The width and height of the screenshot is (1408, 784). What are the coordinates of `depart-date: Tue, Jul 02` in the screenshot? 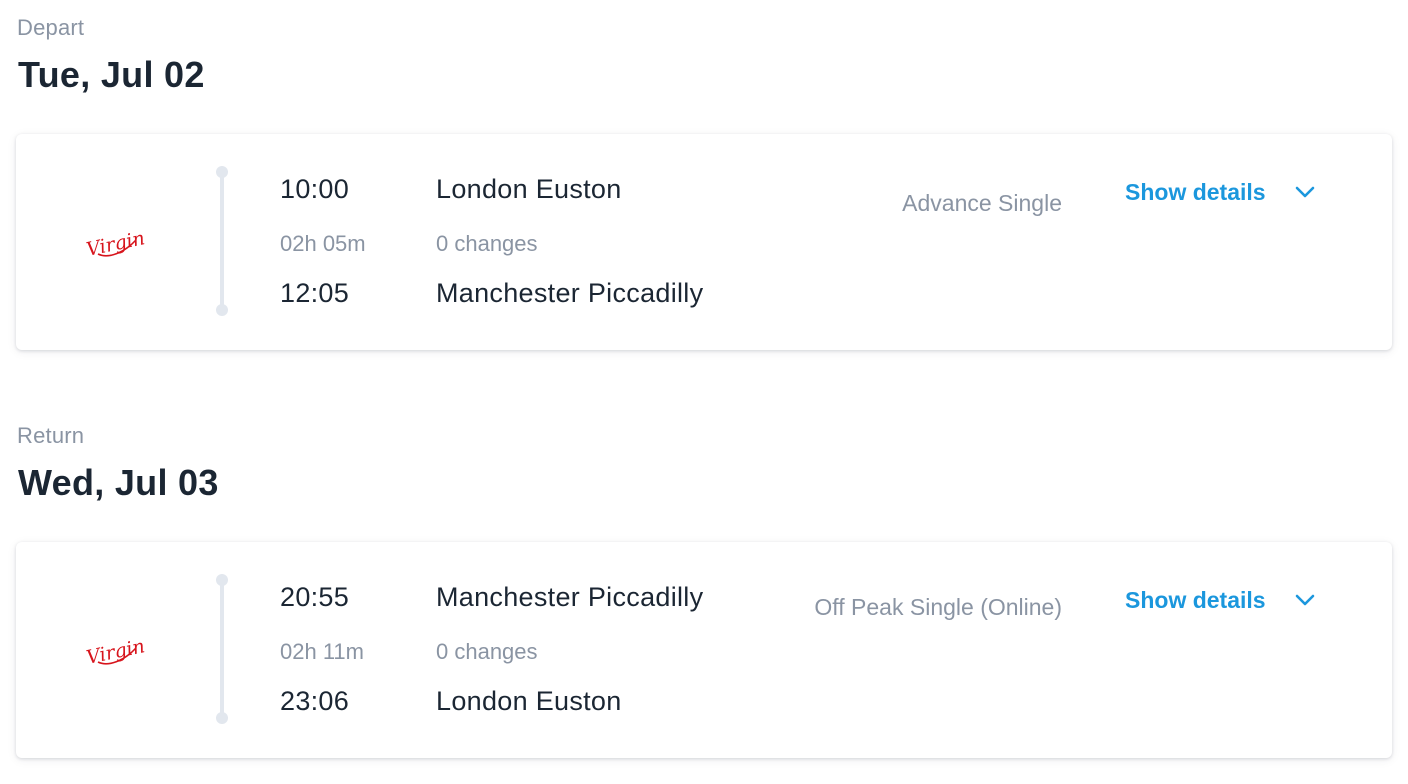 It's located at (111, 74).